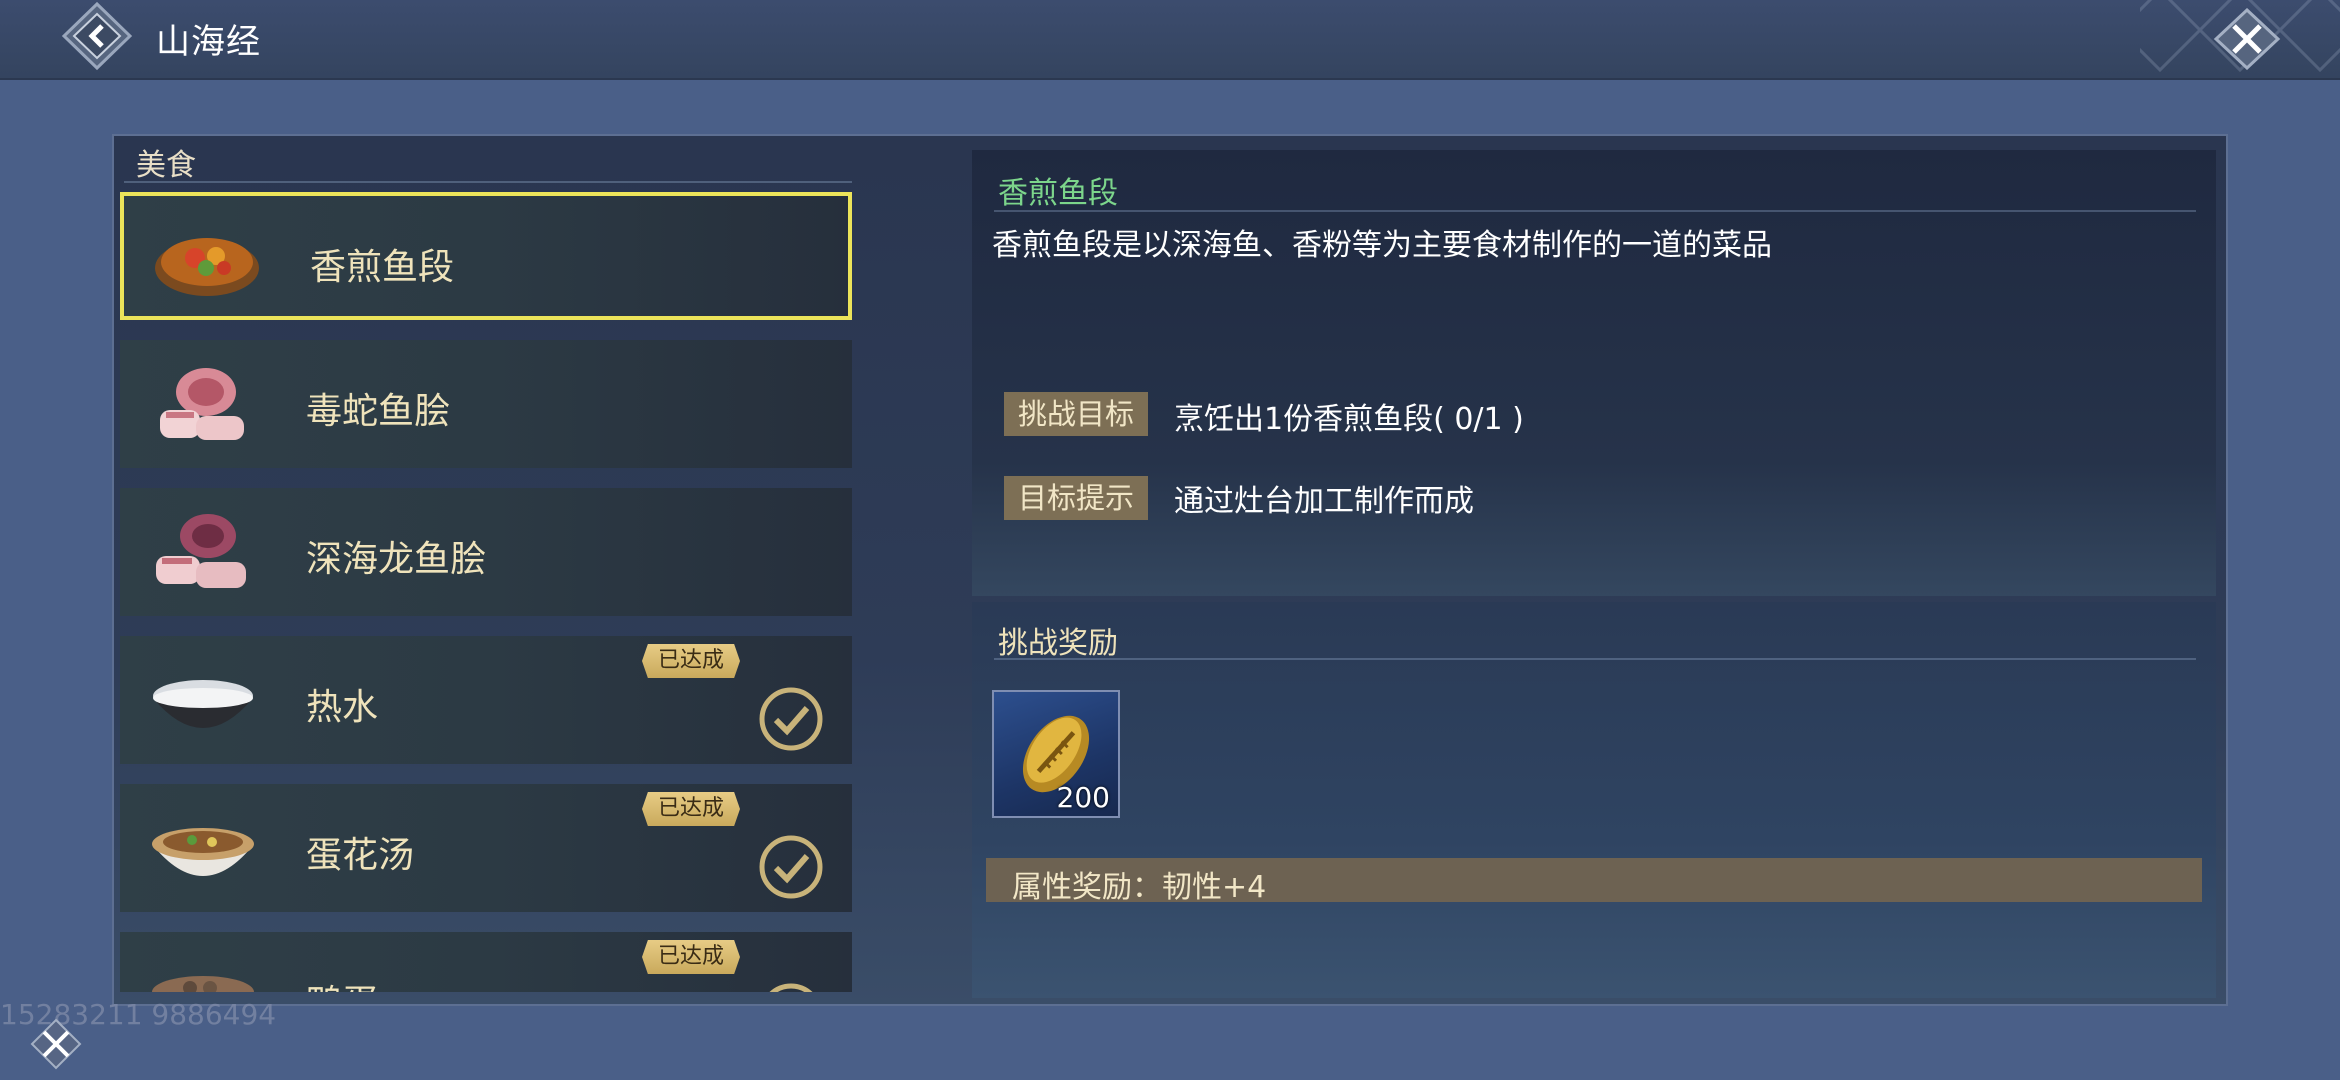 This screenshot has height=1080, width=2340. What do you see at coordinates (97, 36) in the screenshot?
I see `back-button` at bounding box center [97, 36].